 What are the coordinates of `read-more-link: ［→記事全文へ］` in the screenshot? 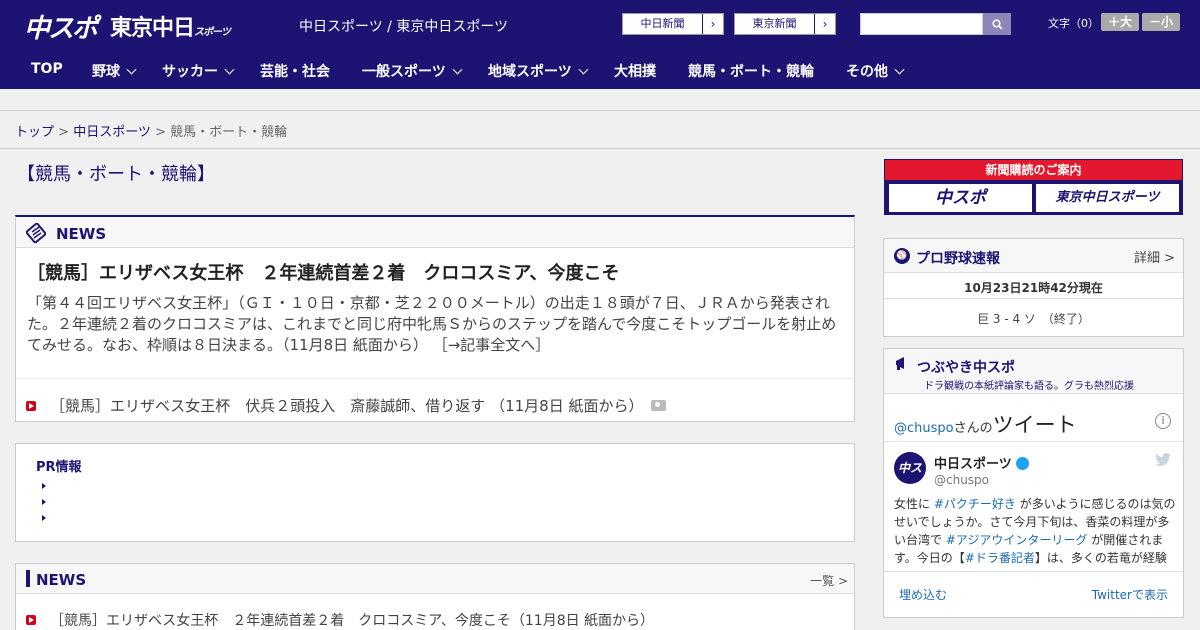 It's located at (492, 345).